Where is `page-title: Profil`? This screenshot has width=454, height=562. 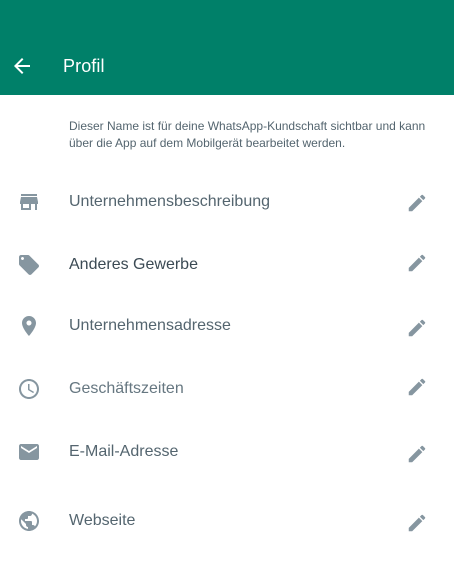
page-title: Profil is located at coordinates (84, 66).